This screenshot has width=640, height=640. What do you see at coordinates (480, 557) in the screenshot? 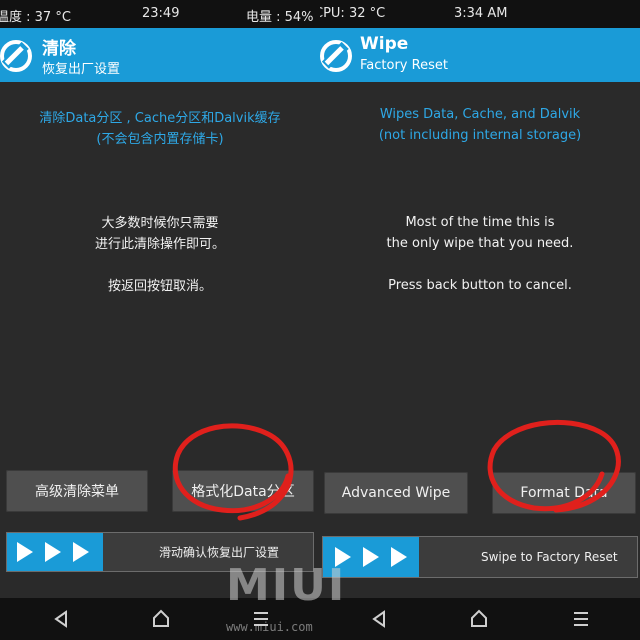
I see `swipe-slider: Swipe to Factory Reset` at bounding box center [480, 557].